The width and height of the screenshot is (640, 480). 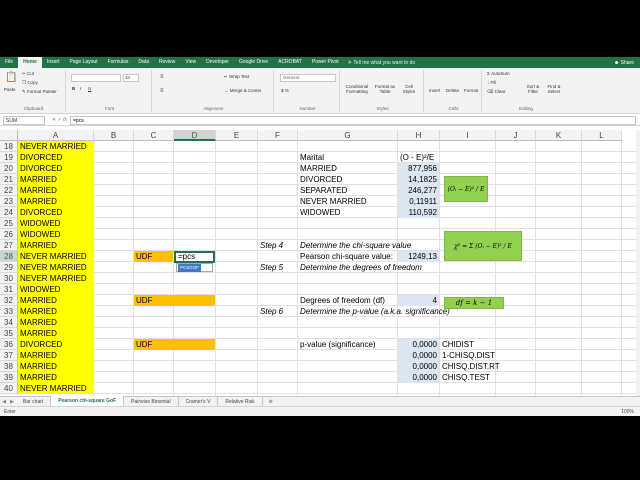 What do you see at coordinates (533, 89) in the screenshot?
I see `sort-filter-button: Sort & Filter` at bounding box center [533, 89].